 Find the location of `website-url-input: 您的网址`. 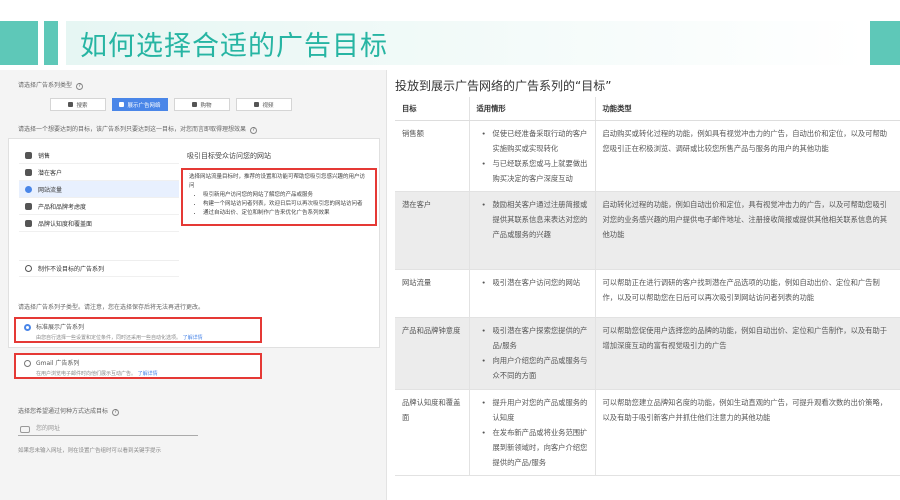

website-url-input: 您的网址 is located at coordinates (108, 429).